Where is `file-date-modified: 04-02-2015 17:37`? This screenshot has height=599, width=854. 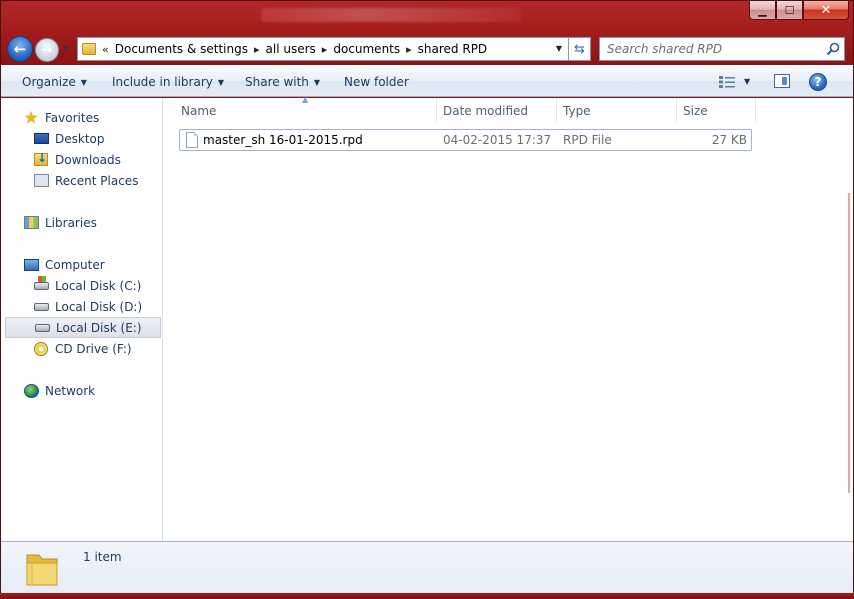
file-date-modified: 04-02-2015 17:37 is located at coordinates (497, 140).